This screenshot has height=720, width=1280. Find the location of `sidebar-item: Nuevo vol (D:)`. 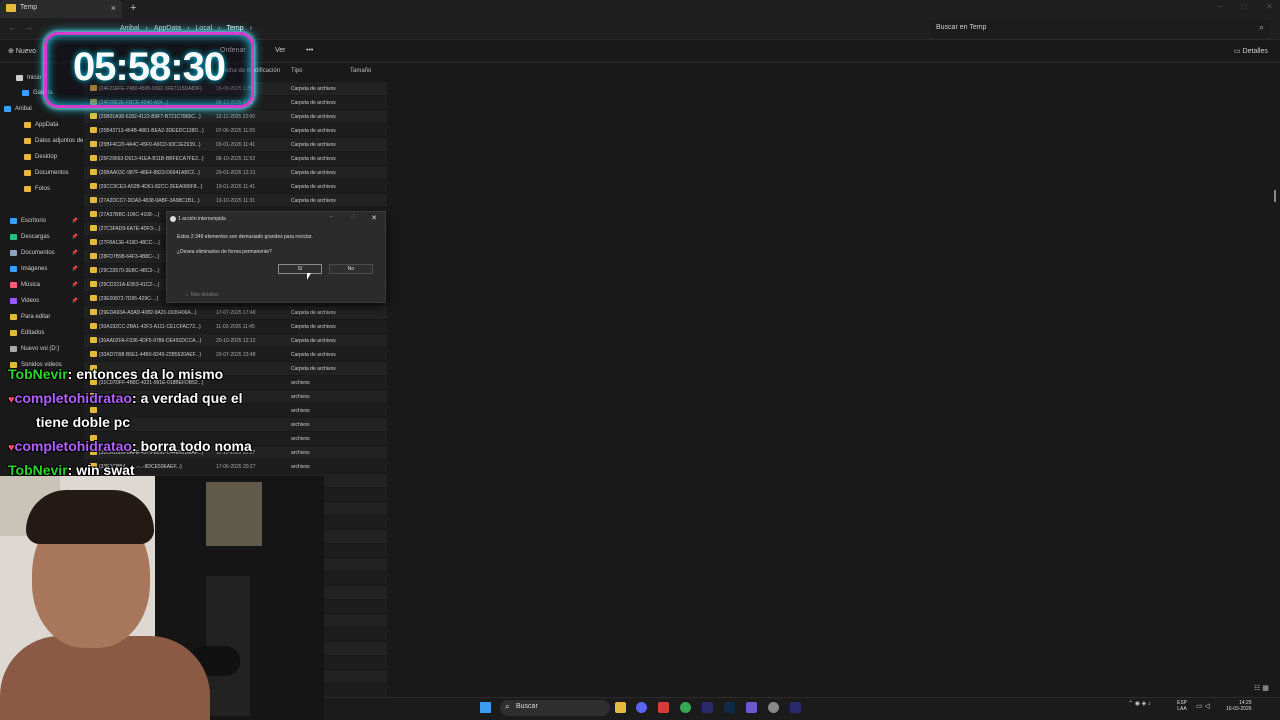

sidebar-item: Nuevo vol (D:) is located at coordinates (42, 349).